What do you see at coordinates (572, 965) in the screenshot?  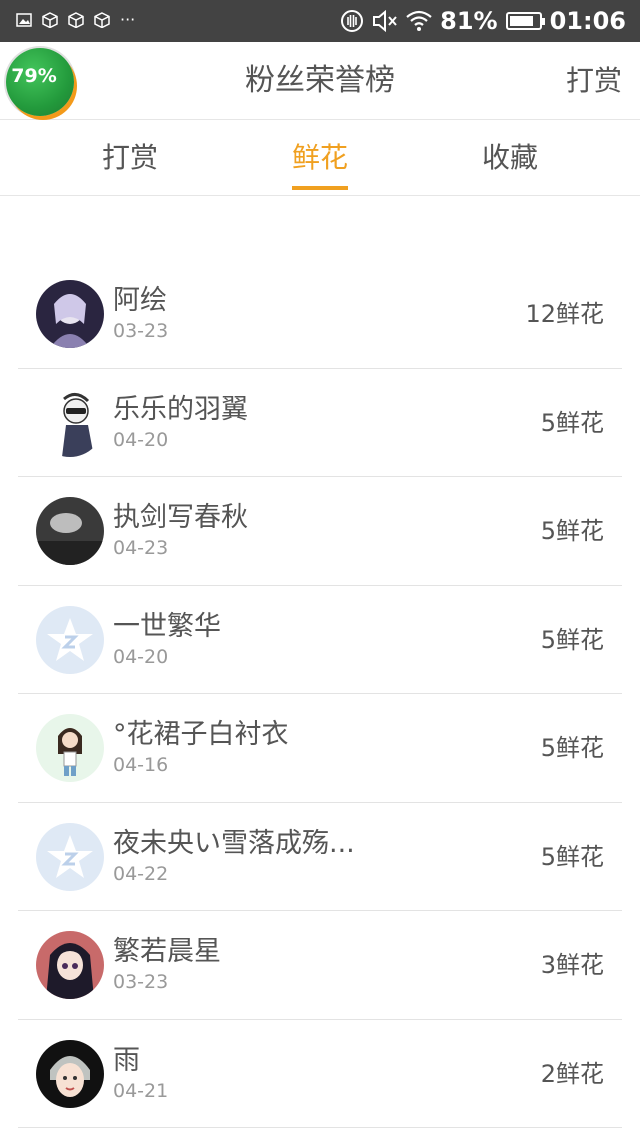 I see `flower-count: 3鲜花` at bounding box center [572, 965].